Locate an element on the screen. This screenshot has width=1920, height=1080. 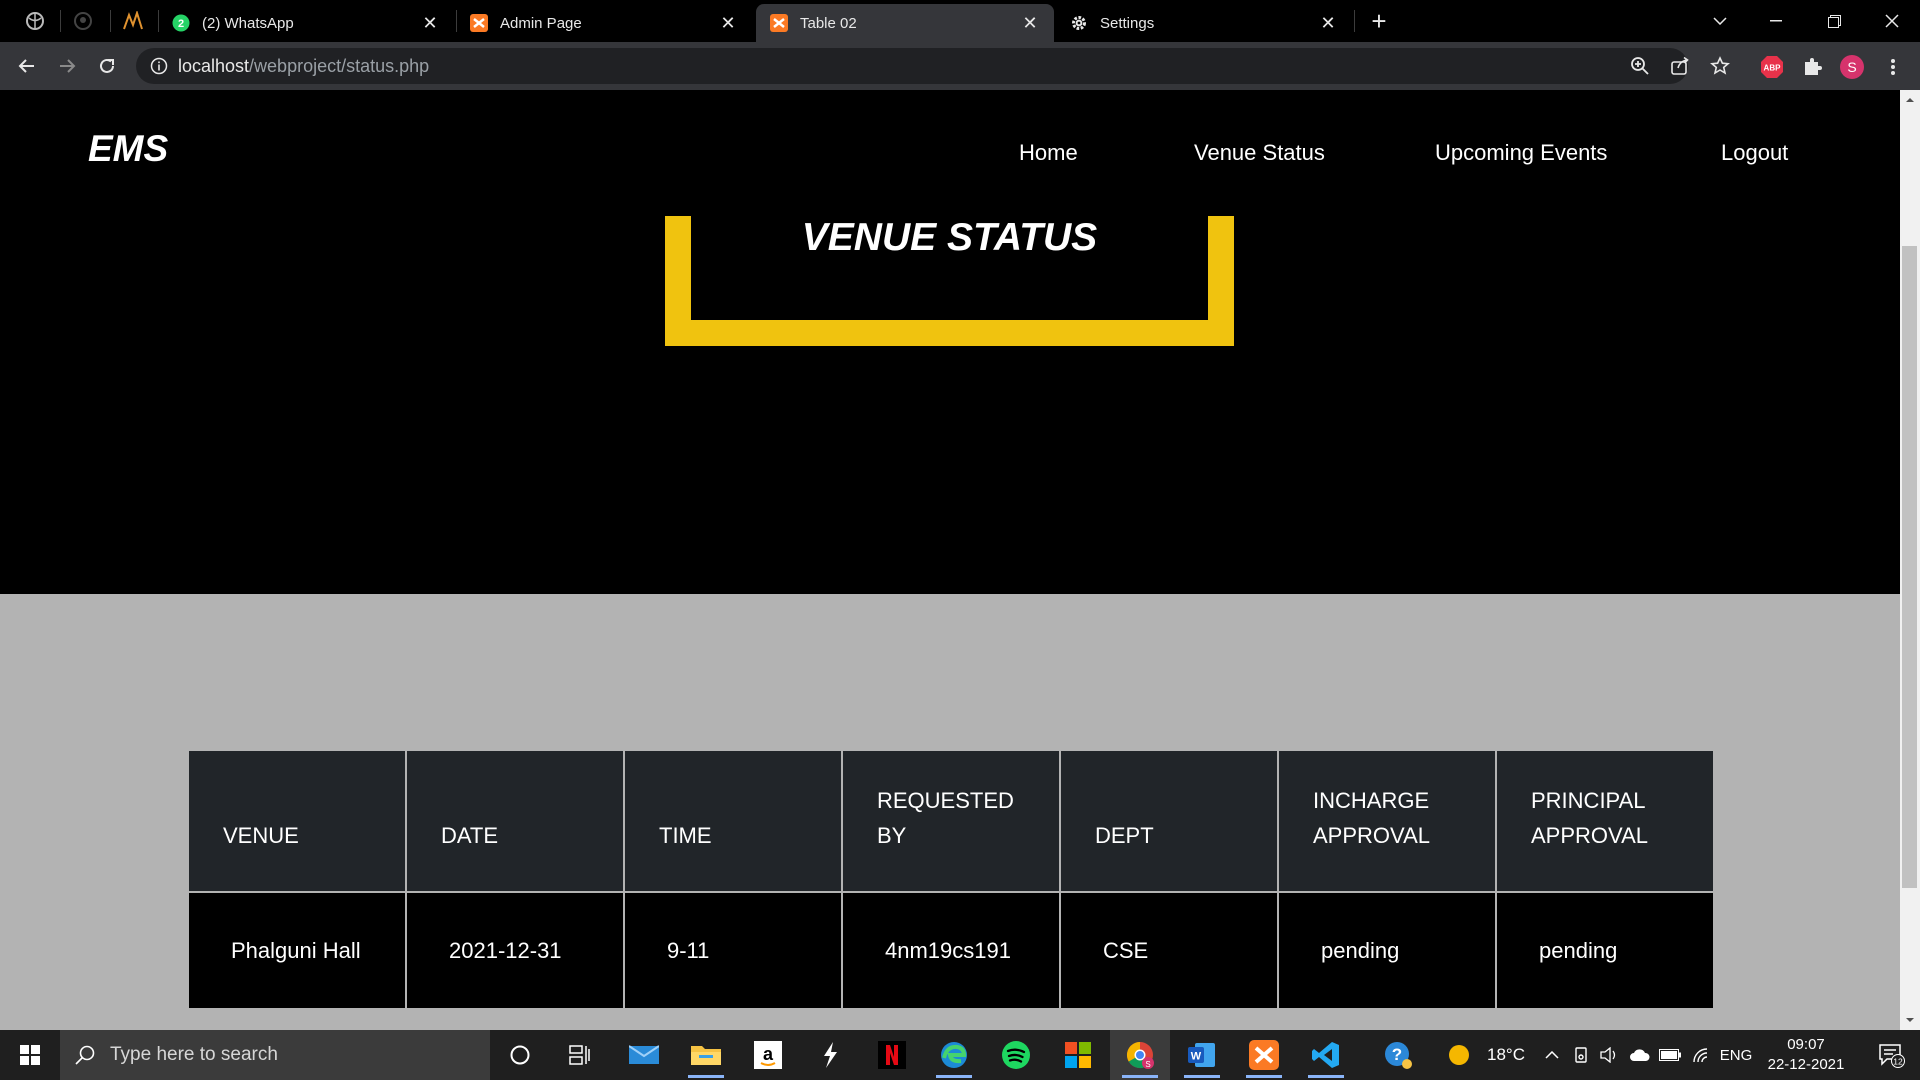
forward-arrow-icon is located at coordinates (68, 66).